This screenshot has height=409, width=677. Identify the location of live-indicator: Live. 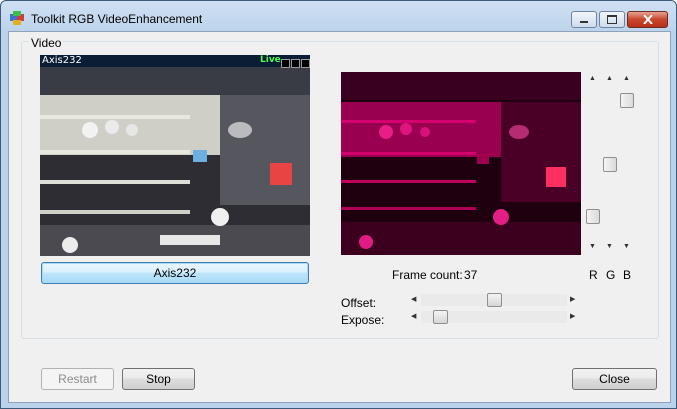
(270, 60).